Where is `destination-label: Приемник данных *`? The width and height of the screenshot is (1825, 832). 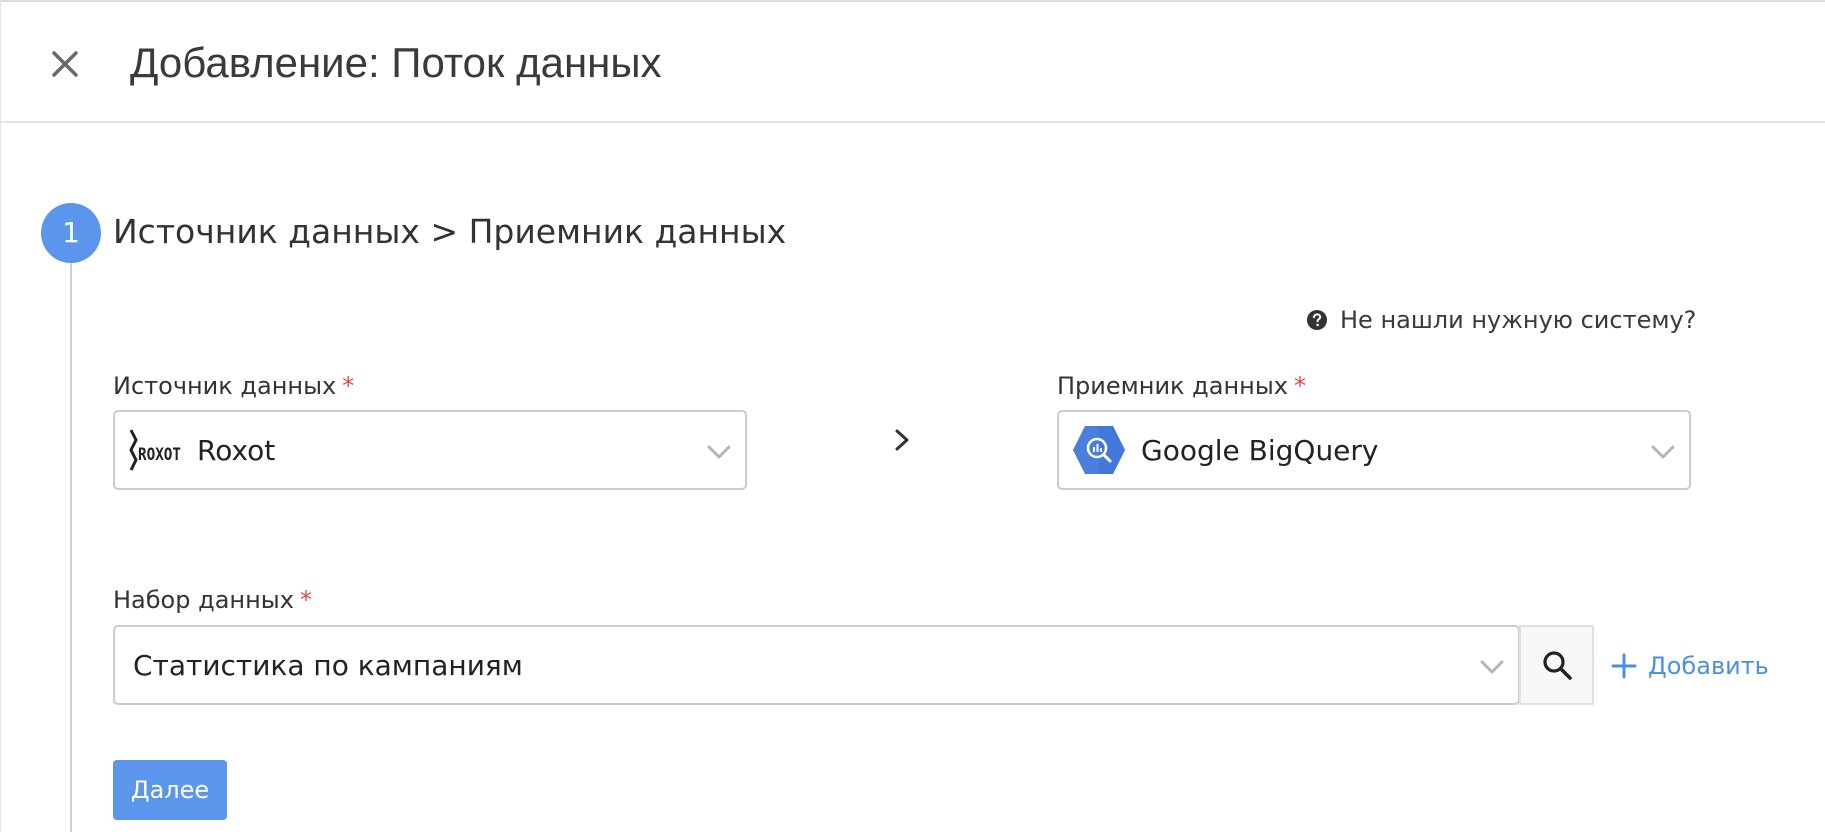
destination-label: Приемник данных * is located at coordinates (1181, 386).